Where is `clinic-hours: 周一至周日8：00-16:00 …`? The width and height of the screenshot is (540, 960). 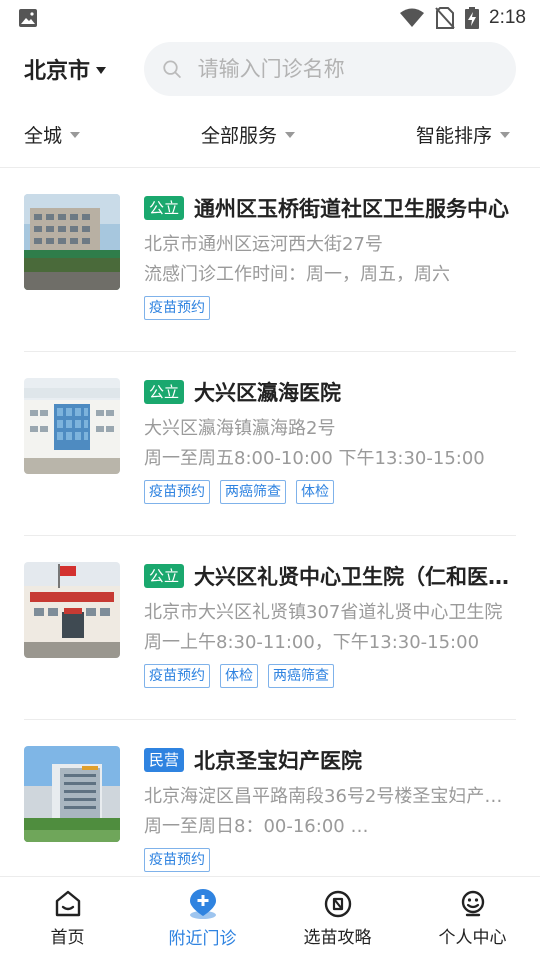 clinic-hours: 周一至周日8：00-16:00 … is located at coordinates (256, 826).